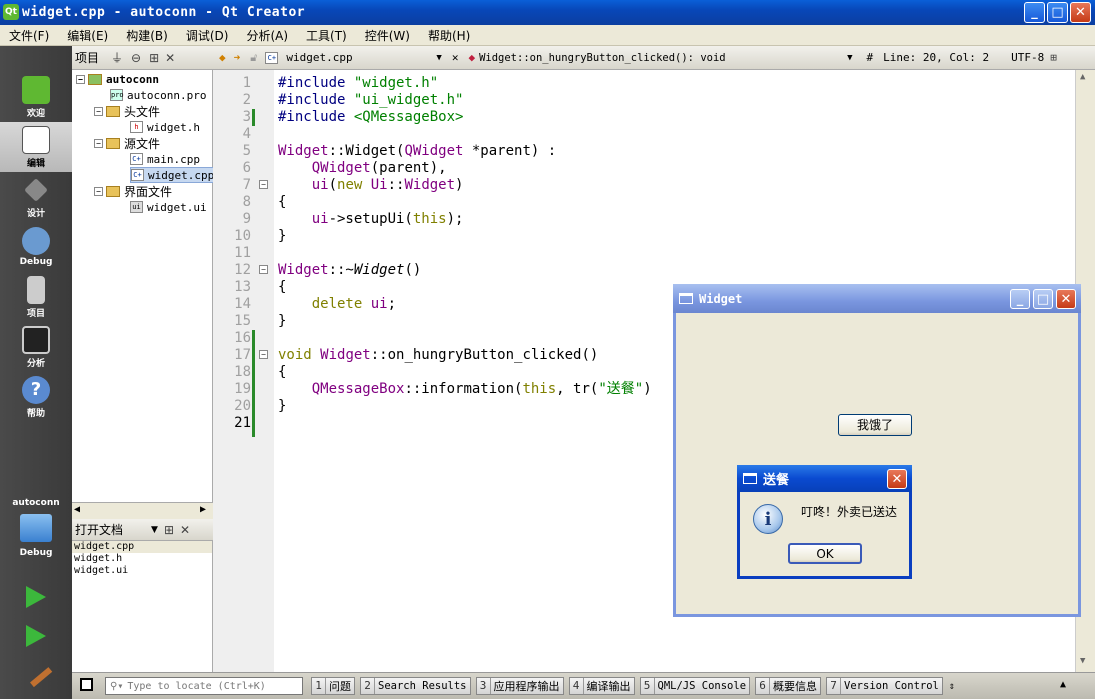 The image size is (1095, 699). What do you see at coordinates (897, 479) in the screenshot?
I see `message-box-close-button: ✕` at bounding box center [897, 479].